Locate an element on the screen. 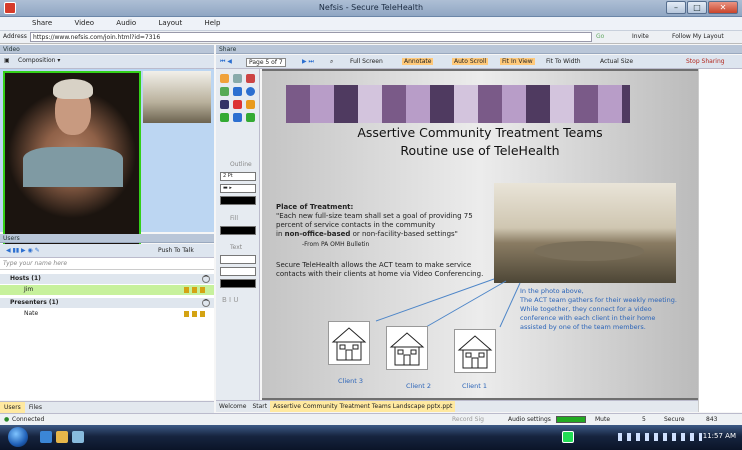 This screenshot has width=742, height=450. user-nate: Nate is located at coordinates (107, 314).